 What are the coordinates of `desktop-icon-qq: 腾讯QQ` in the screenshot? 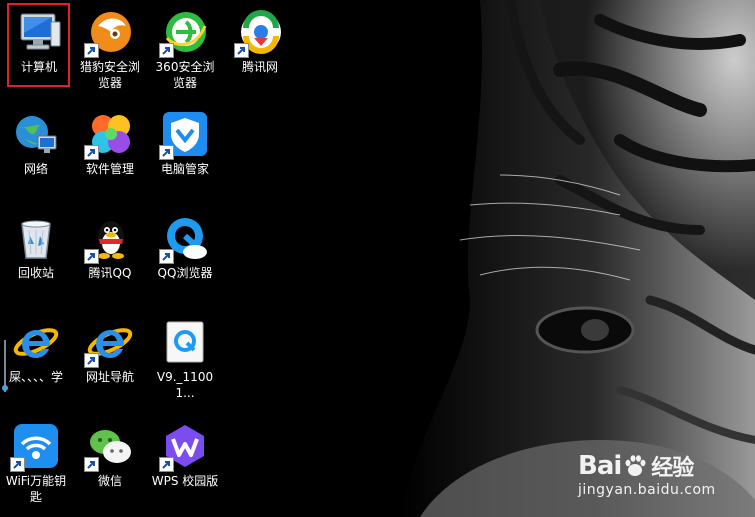 It's located at (110, 247).